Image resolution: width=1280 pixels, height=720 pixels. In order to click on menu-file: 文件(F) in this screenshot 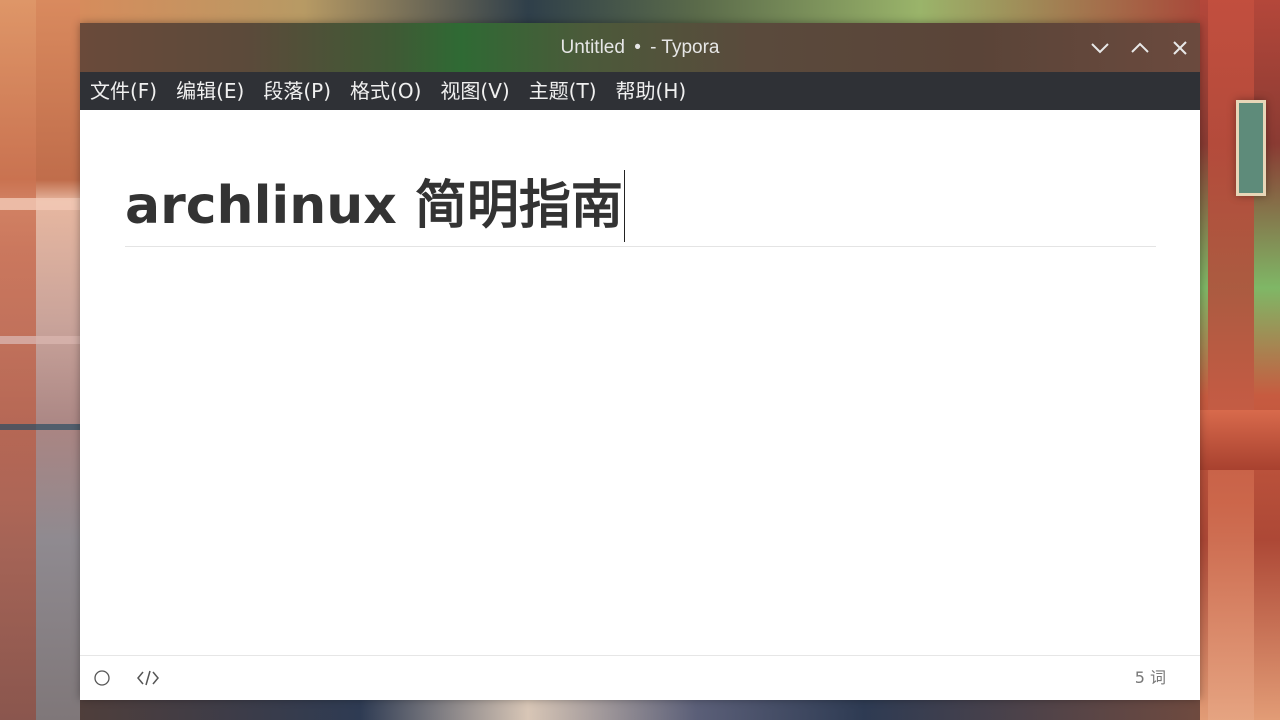, I will do `click(123, 91)`.